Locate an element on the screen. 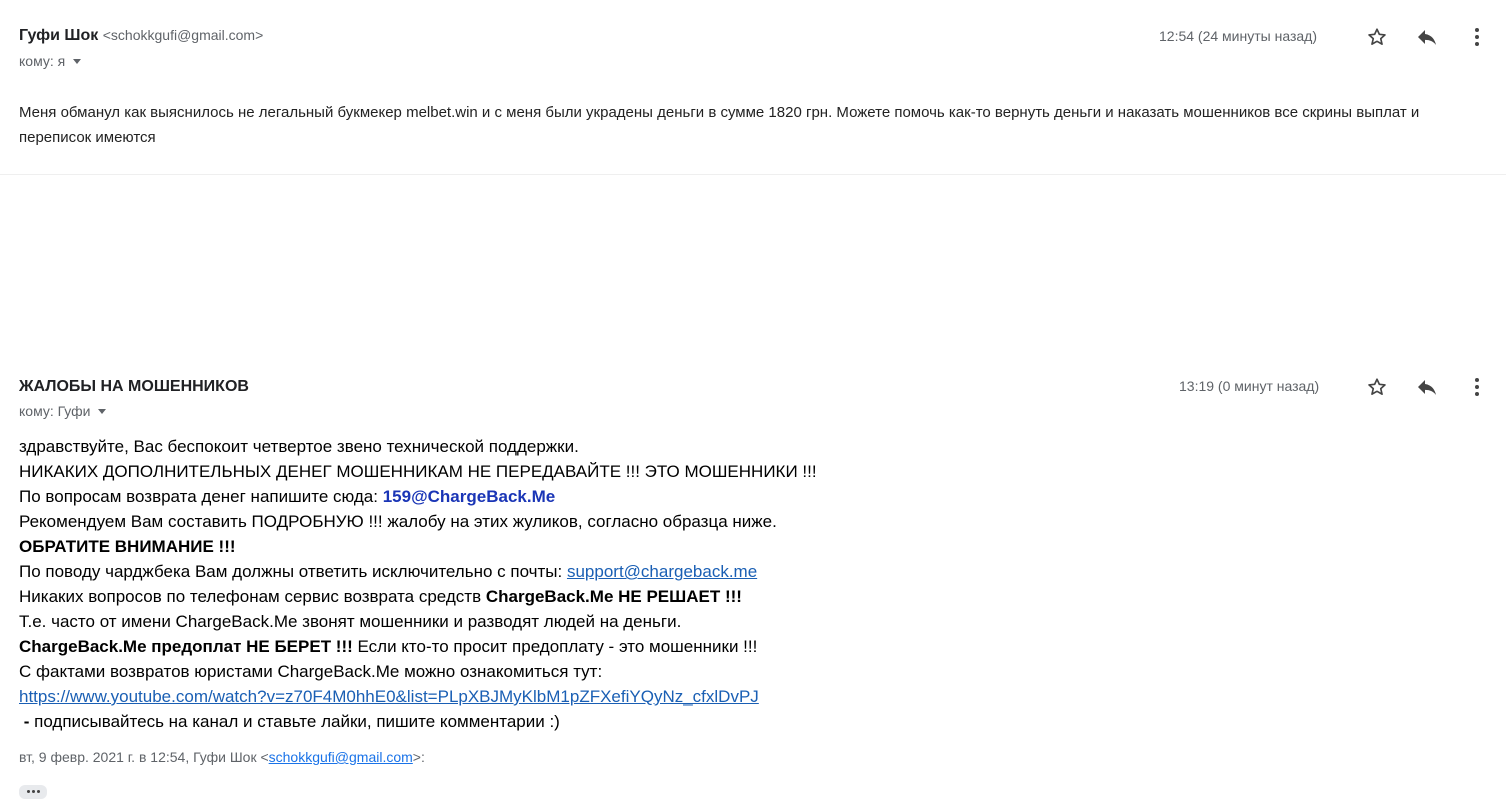  recipient-details-toggle: кому: я is located at coordinates (50, 61).